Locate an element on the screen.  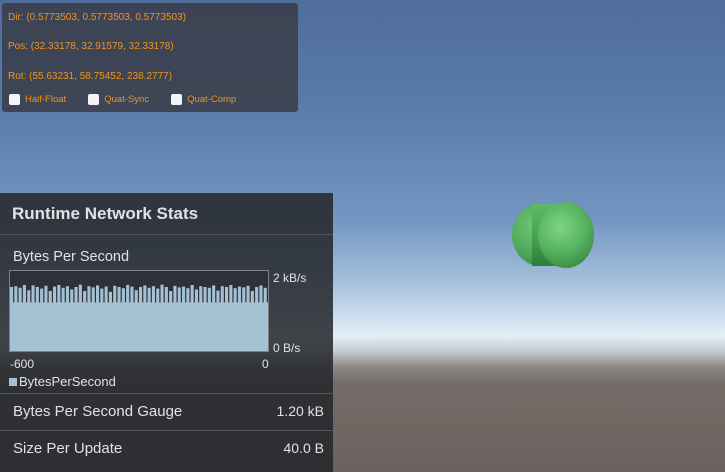
graph-area-fill is located at coordinates (139, 326).